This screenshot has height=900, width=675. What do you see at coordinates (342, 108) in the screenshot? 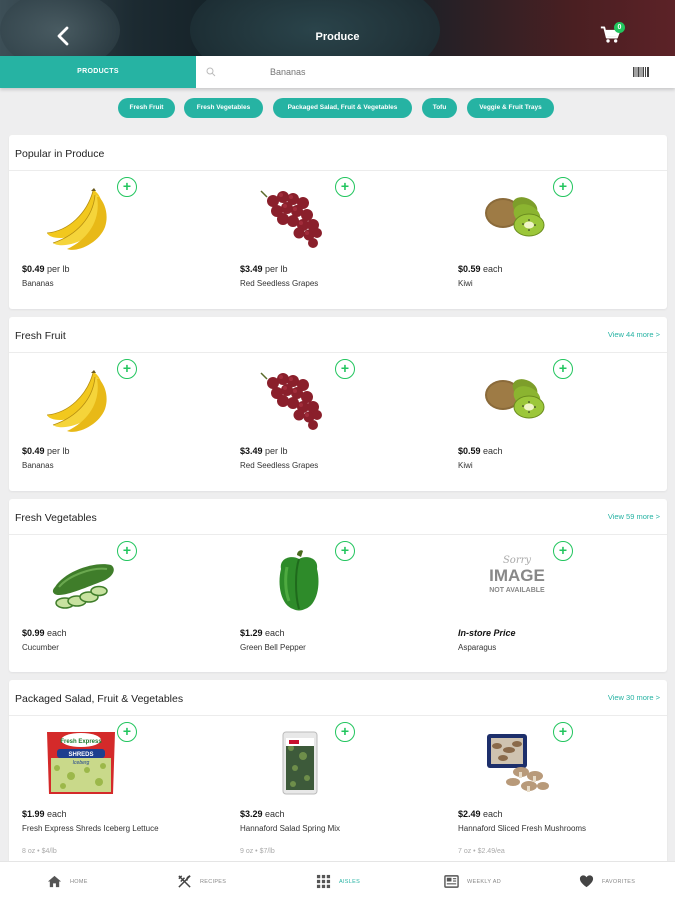
I see `chip-packaged-salad: Packaged Salad, Fruit & Vegetables` at bounding box center [342, 108].